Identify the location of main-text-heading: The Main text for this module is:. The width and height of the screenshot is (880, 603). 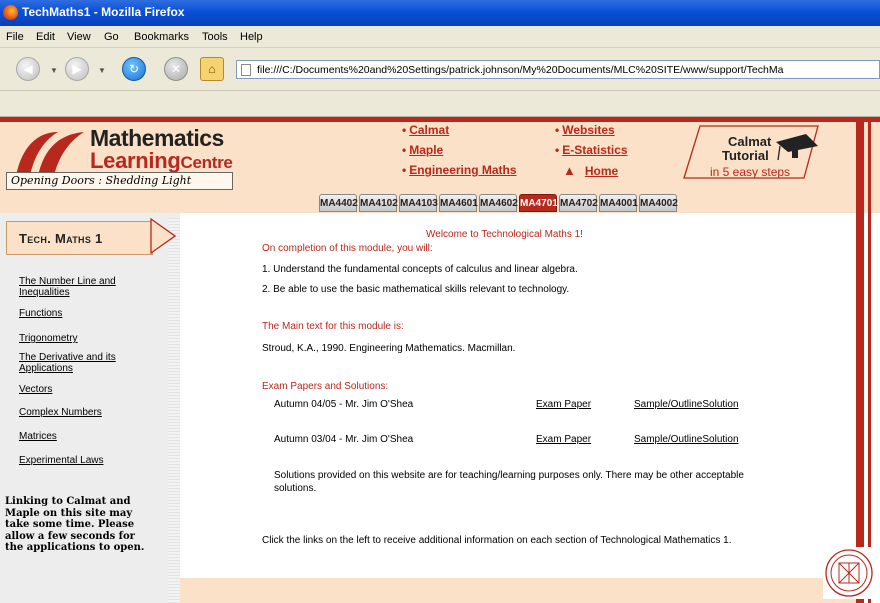
(333, 326).